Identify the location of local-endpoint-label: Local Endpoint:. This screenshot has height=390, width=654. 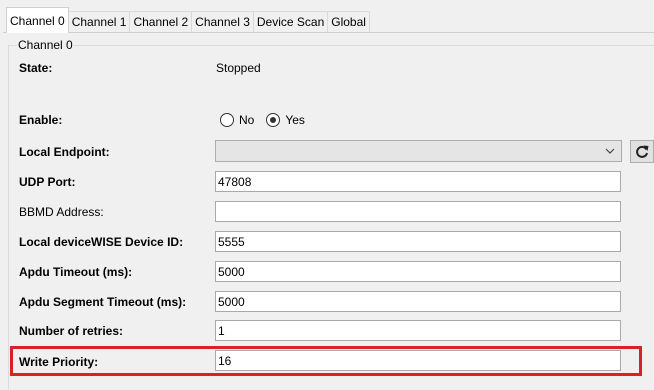
(64, 152).